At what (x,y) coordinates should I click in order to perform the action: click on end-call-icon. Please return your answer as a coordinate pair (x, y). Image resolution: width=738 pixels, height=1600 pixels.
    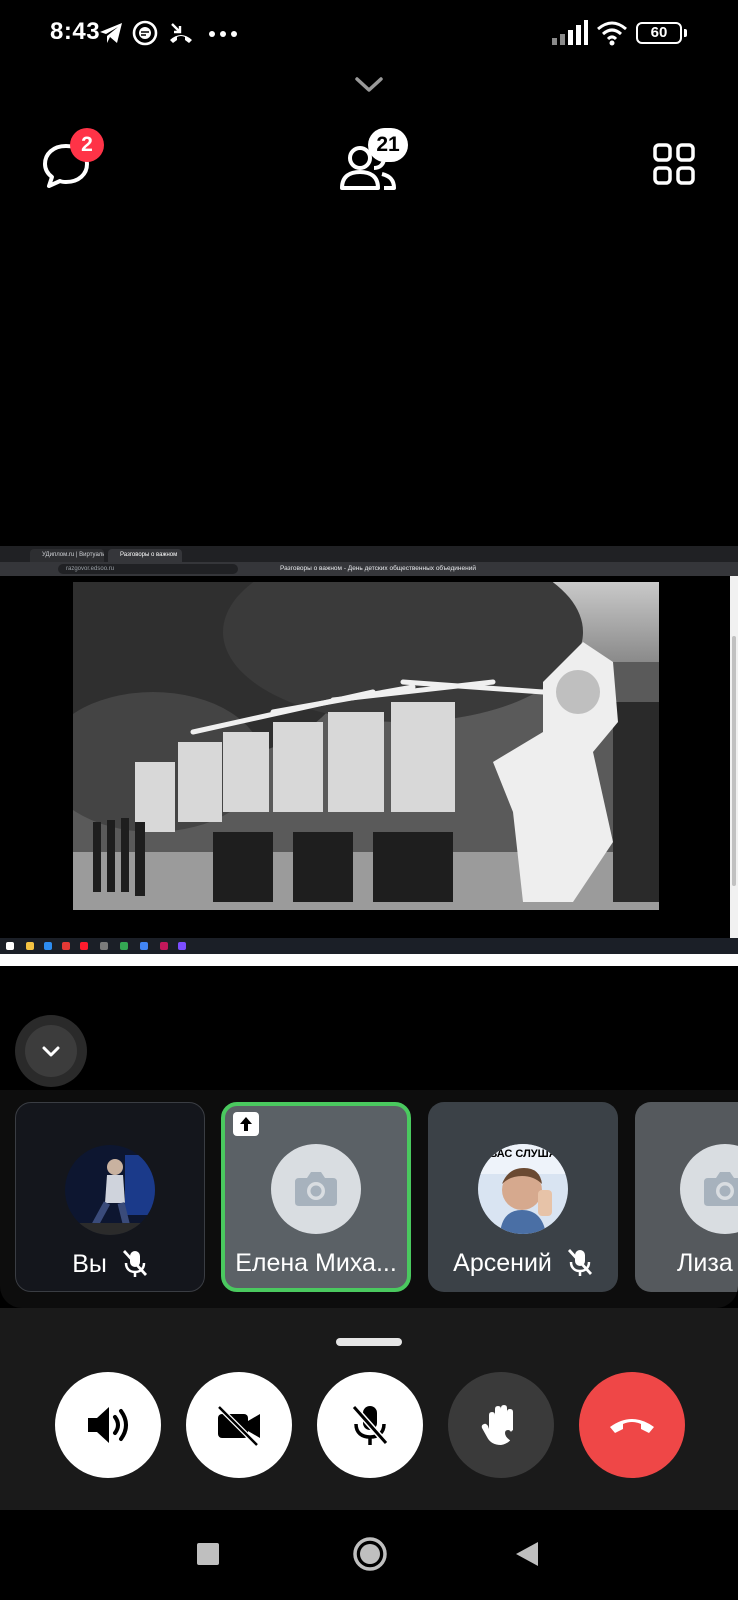
    Looking at the image, I should click on (632, 1426).